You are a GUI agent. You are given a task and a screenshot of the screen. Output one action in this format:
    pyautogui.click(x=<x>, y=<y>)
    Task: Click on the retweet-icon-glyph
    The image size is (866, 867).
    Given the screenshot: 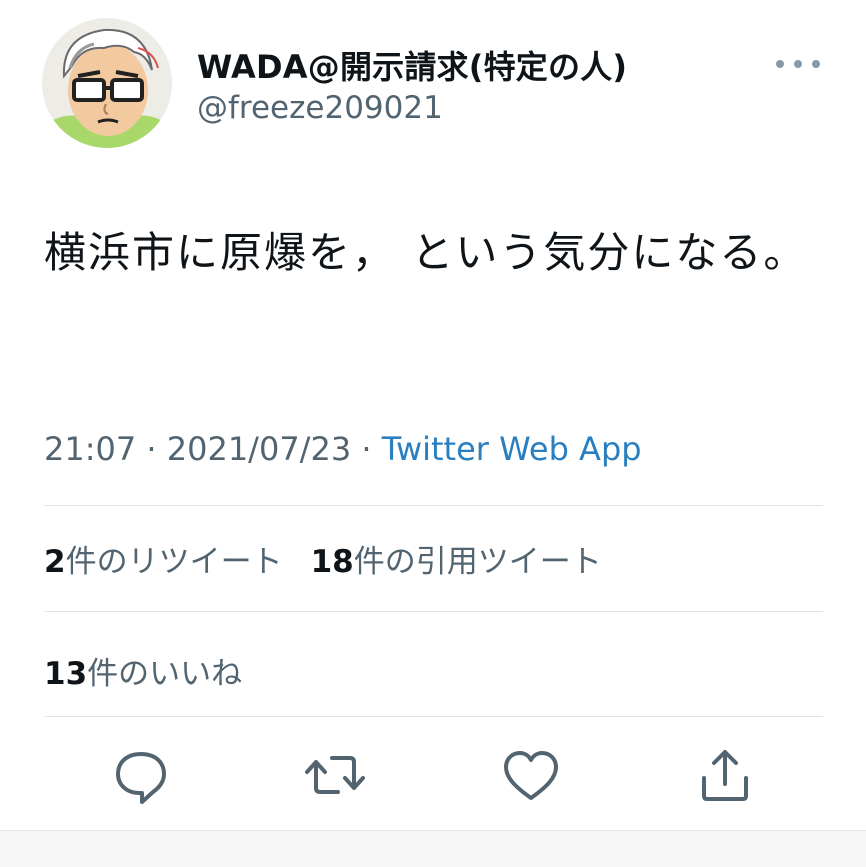 What is the action you would take?
    pyautogui.click(x=335, y=775)
    